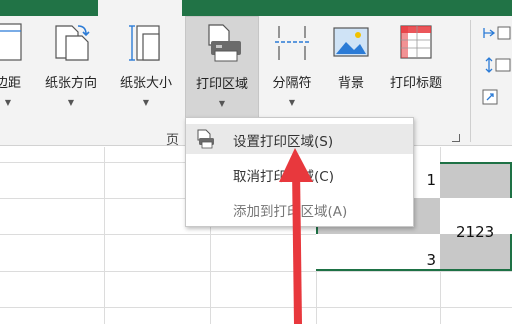 The width and height of the screenshot is (512, 324). Describe the element at coordinates (456, 138) in the screenshot. I see `dialog-launcher-icon` at that location.